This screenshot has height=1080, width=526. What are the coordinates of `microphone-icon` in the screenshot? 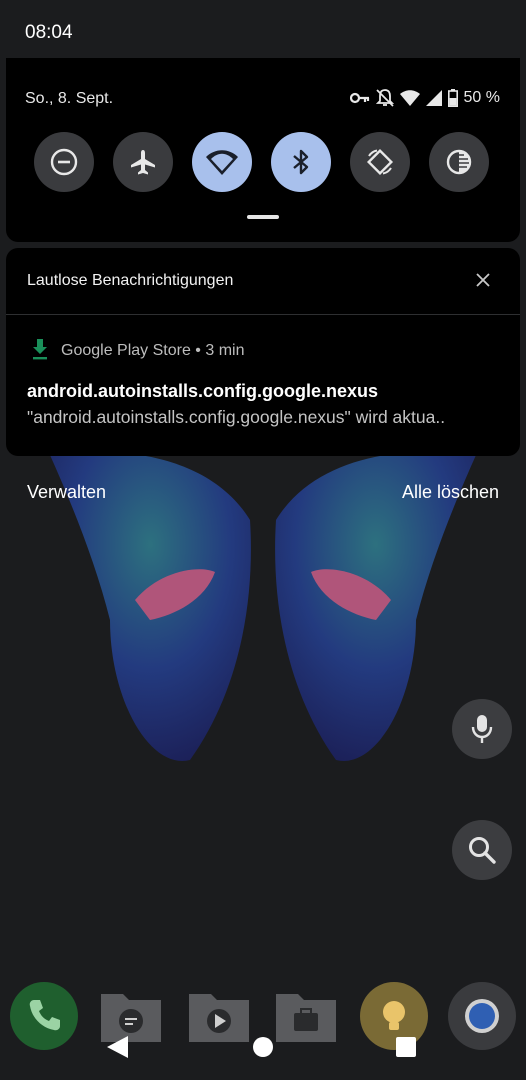 It's located at (482, 729).